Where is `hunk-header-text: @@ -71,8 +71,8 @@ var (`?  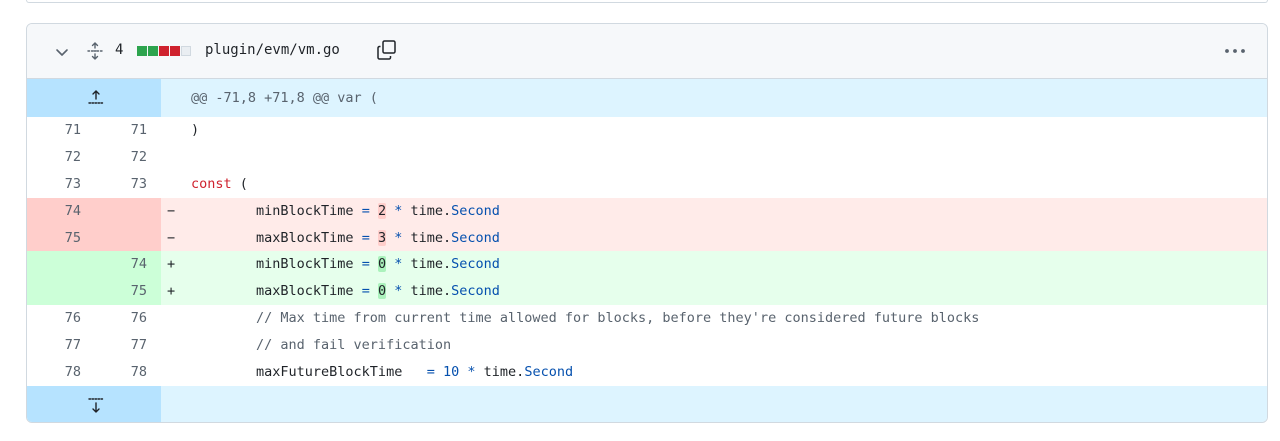 hunk-header-text: @@ -71,8 +71,8 @@ var ( is located at coordinates (284, 98).